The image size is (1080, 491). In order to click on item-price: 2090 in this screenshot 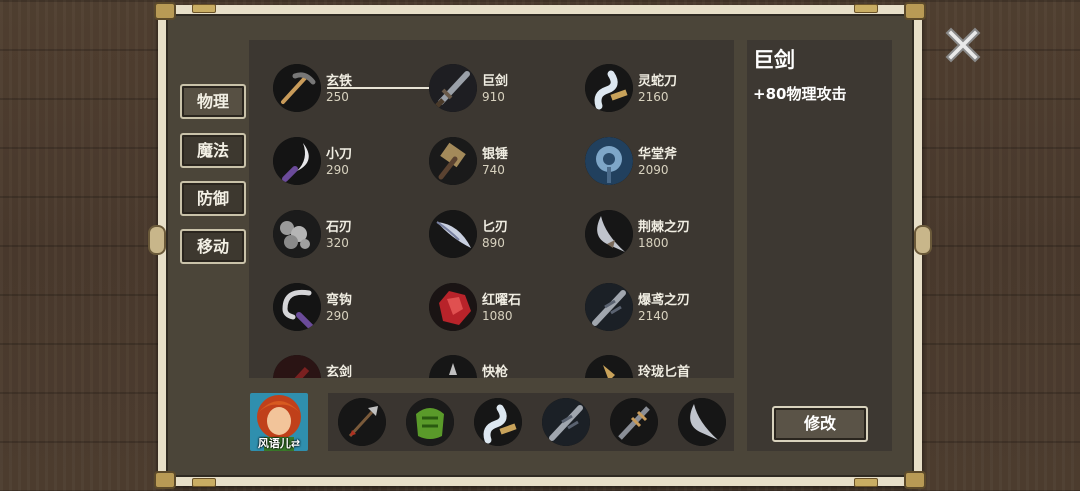, I will do `click(653, 170)`.